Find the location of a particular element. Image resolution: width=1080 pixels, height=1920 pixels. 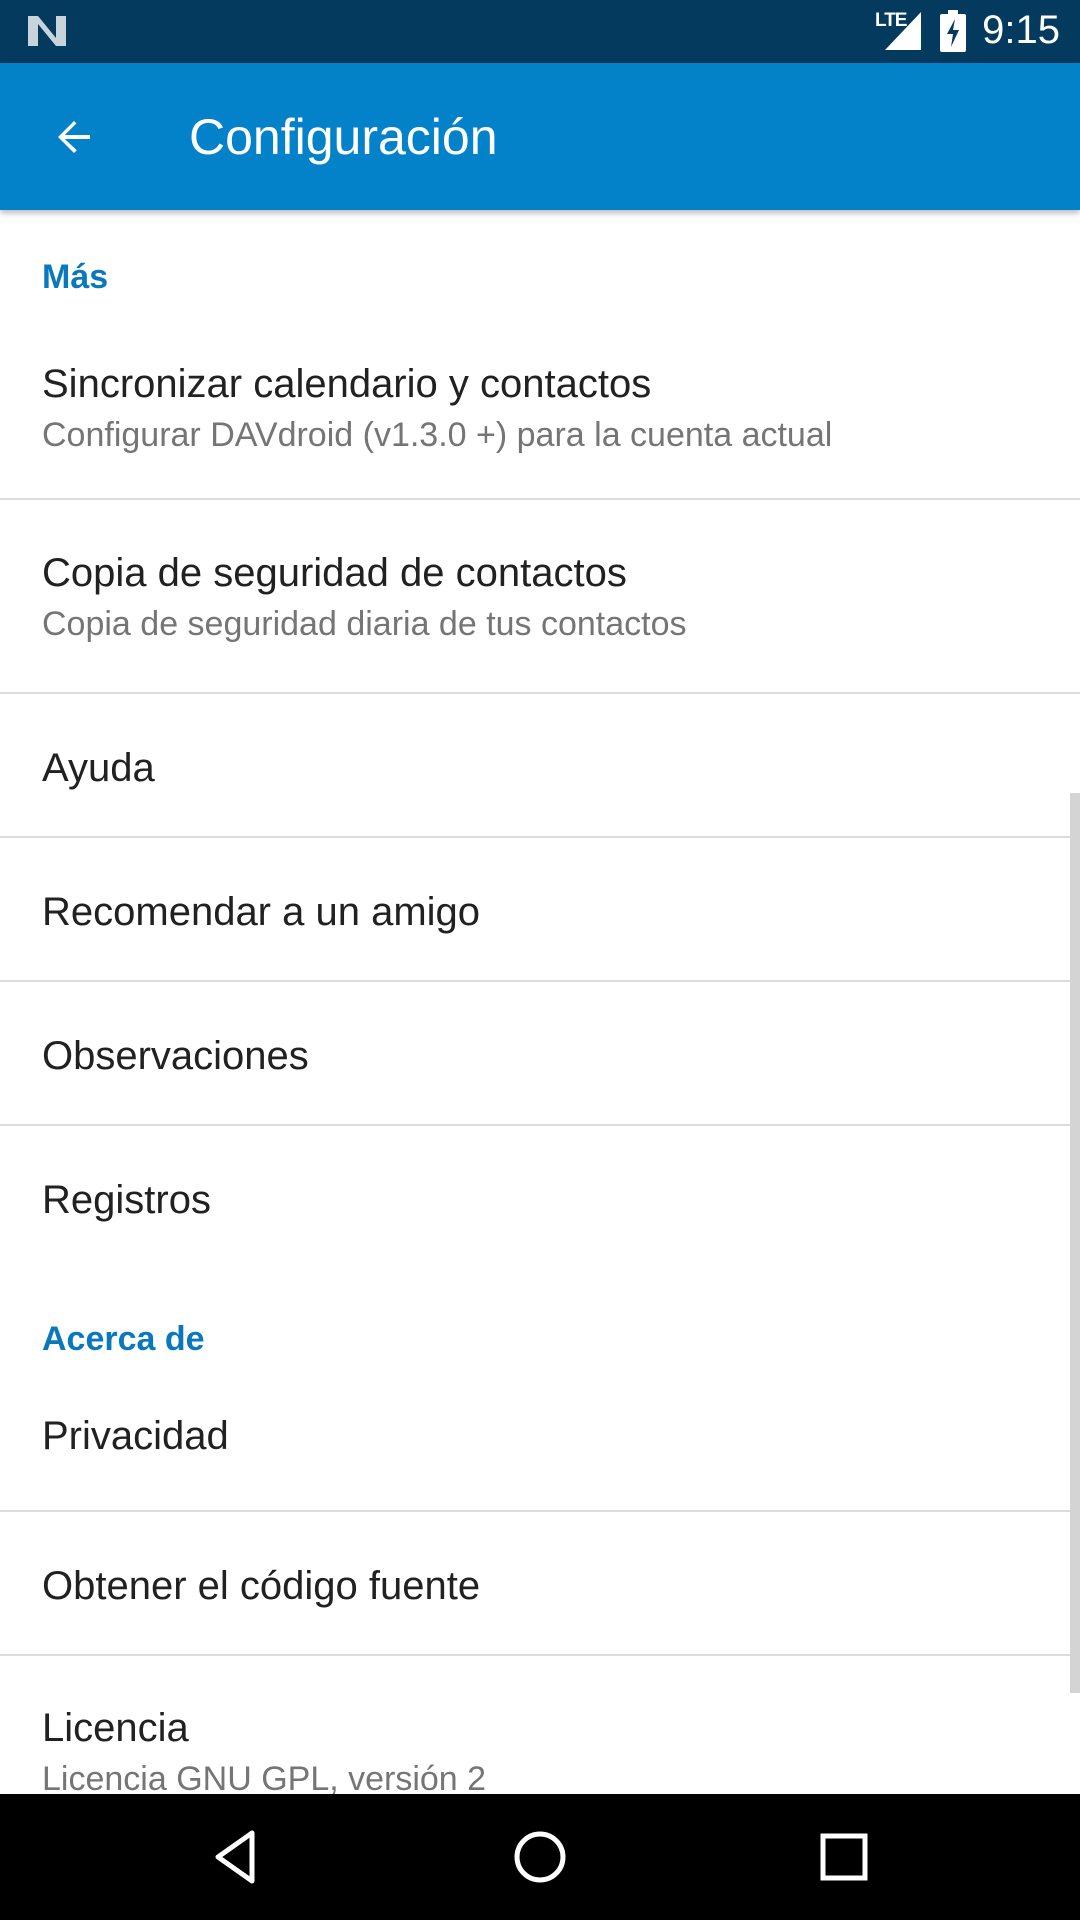

app-bar: Configuración is located at coordinates (540, 136).